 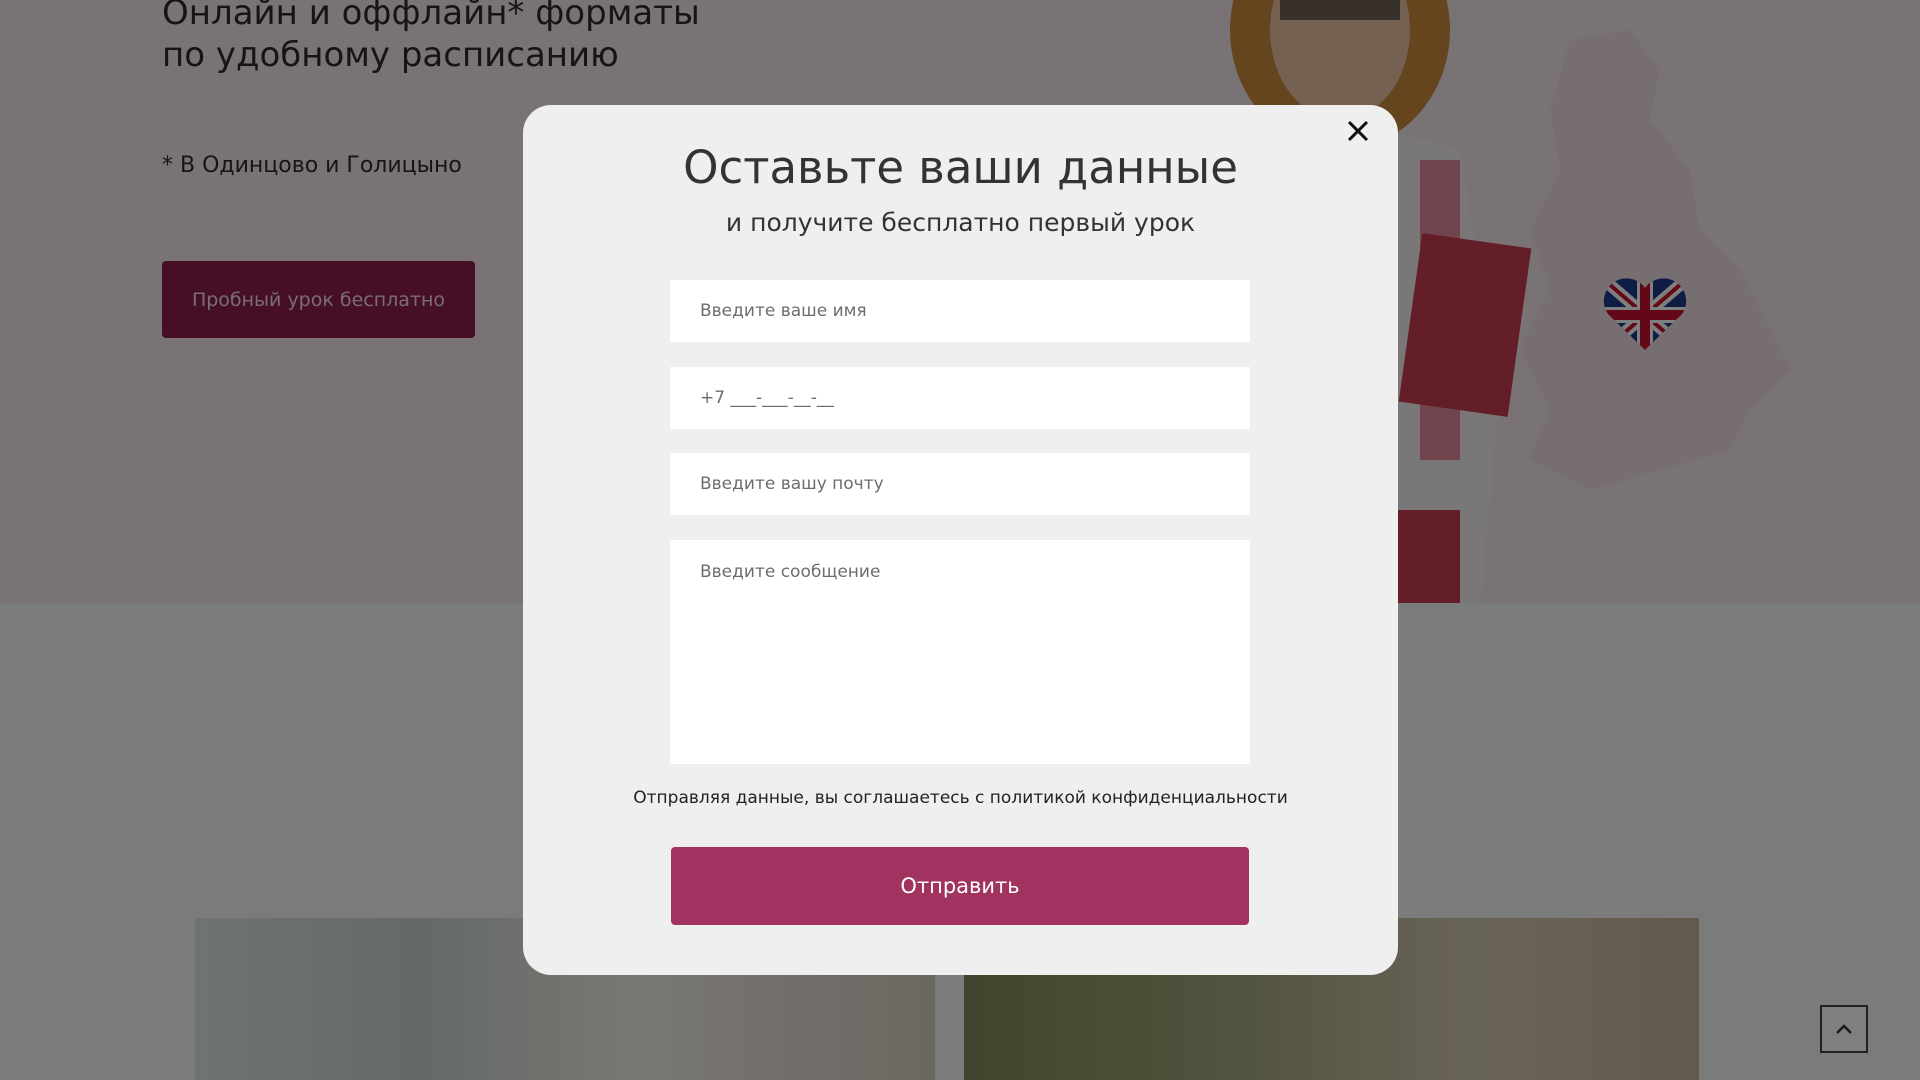 What do you see at coordinates (960, 484) in the screenshot?
I see `email-field` at bounding box center [960, 484].